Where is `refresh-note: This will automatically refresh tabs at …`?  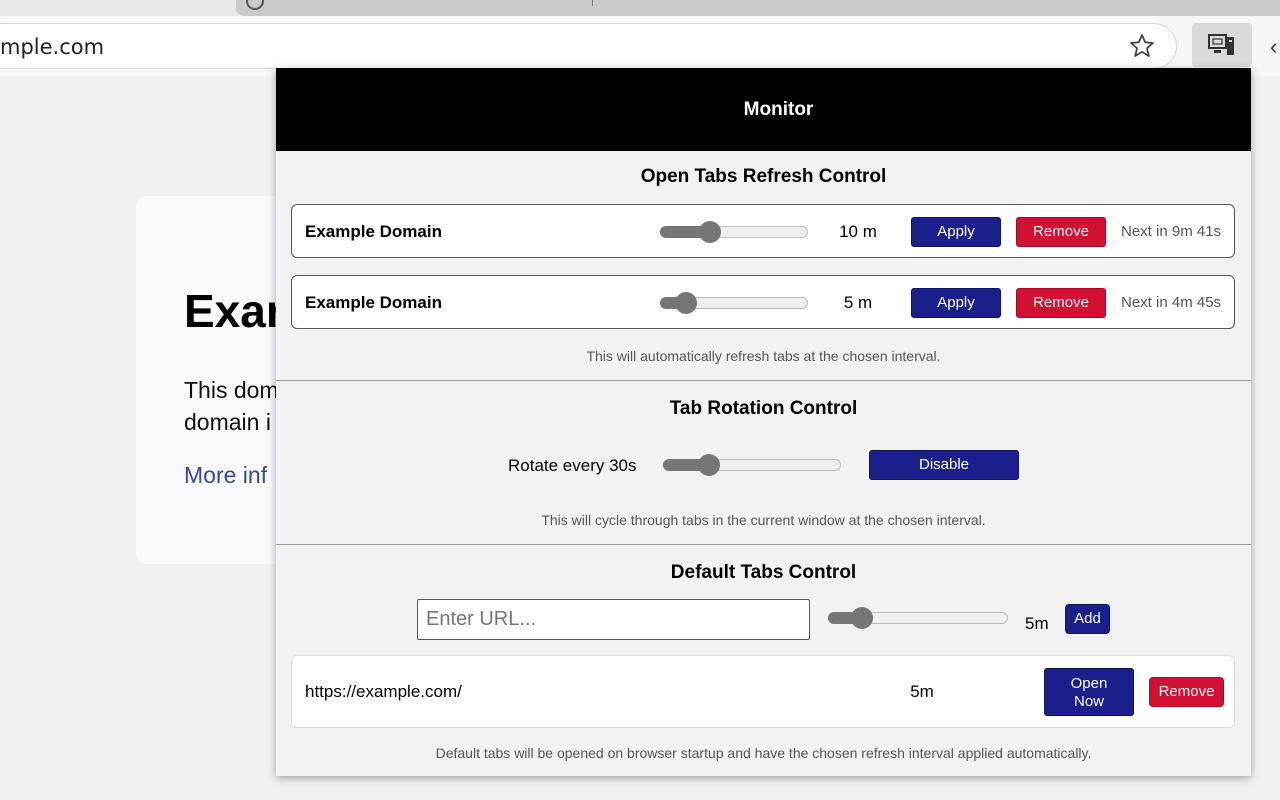 refresh-note: This will automatically refresh tabs at … is located at coordinates (763, 356).